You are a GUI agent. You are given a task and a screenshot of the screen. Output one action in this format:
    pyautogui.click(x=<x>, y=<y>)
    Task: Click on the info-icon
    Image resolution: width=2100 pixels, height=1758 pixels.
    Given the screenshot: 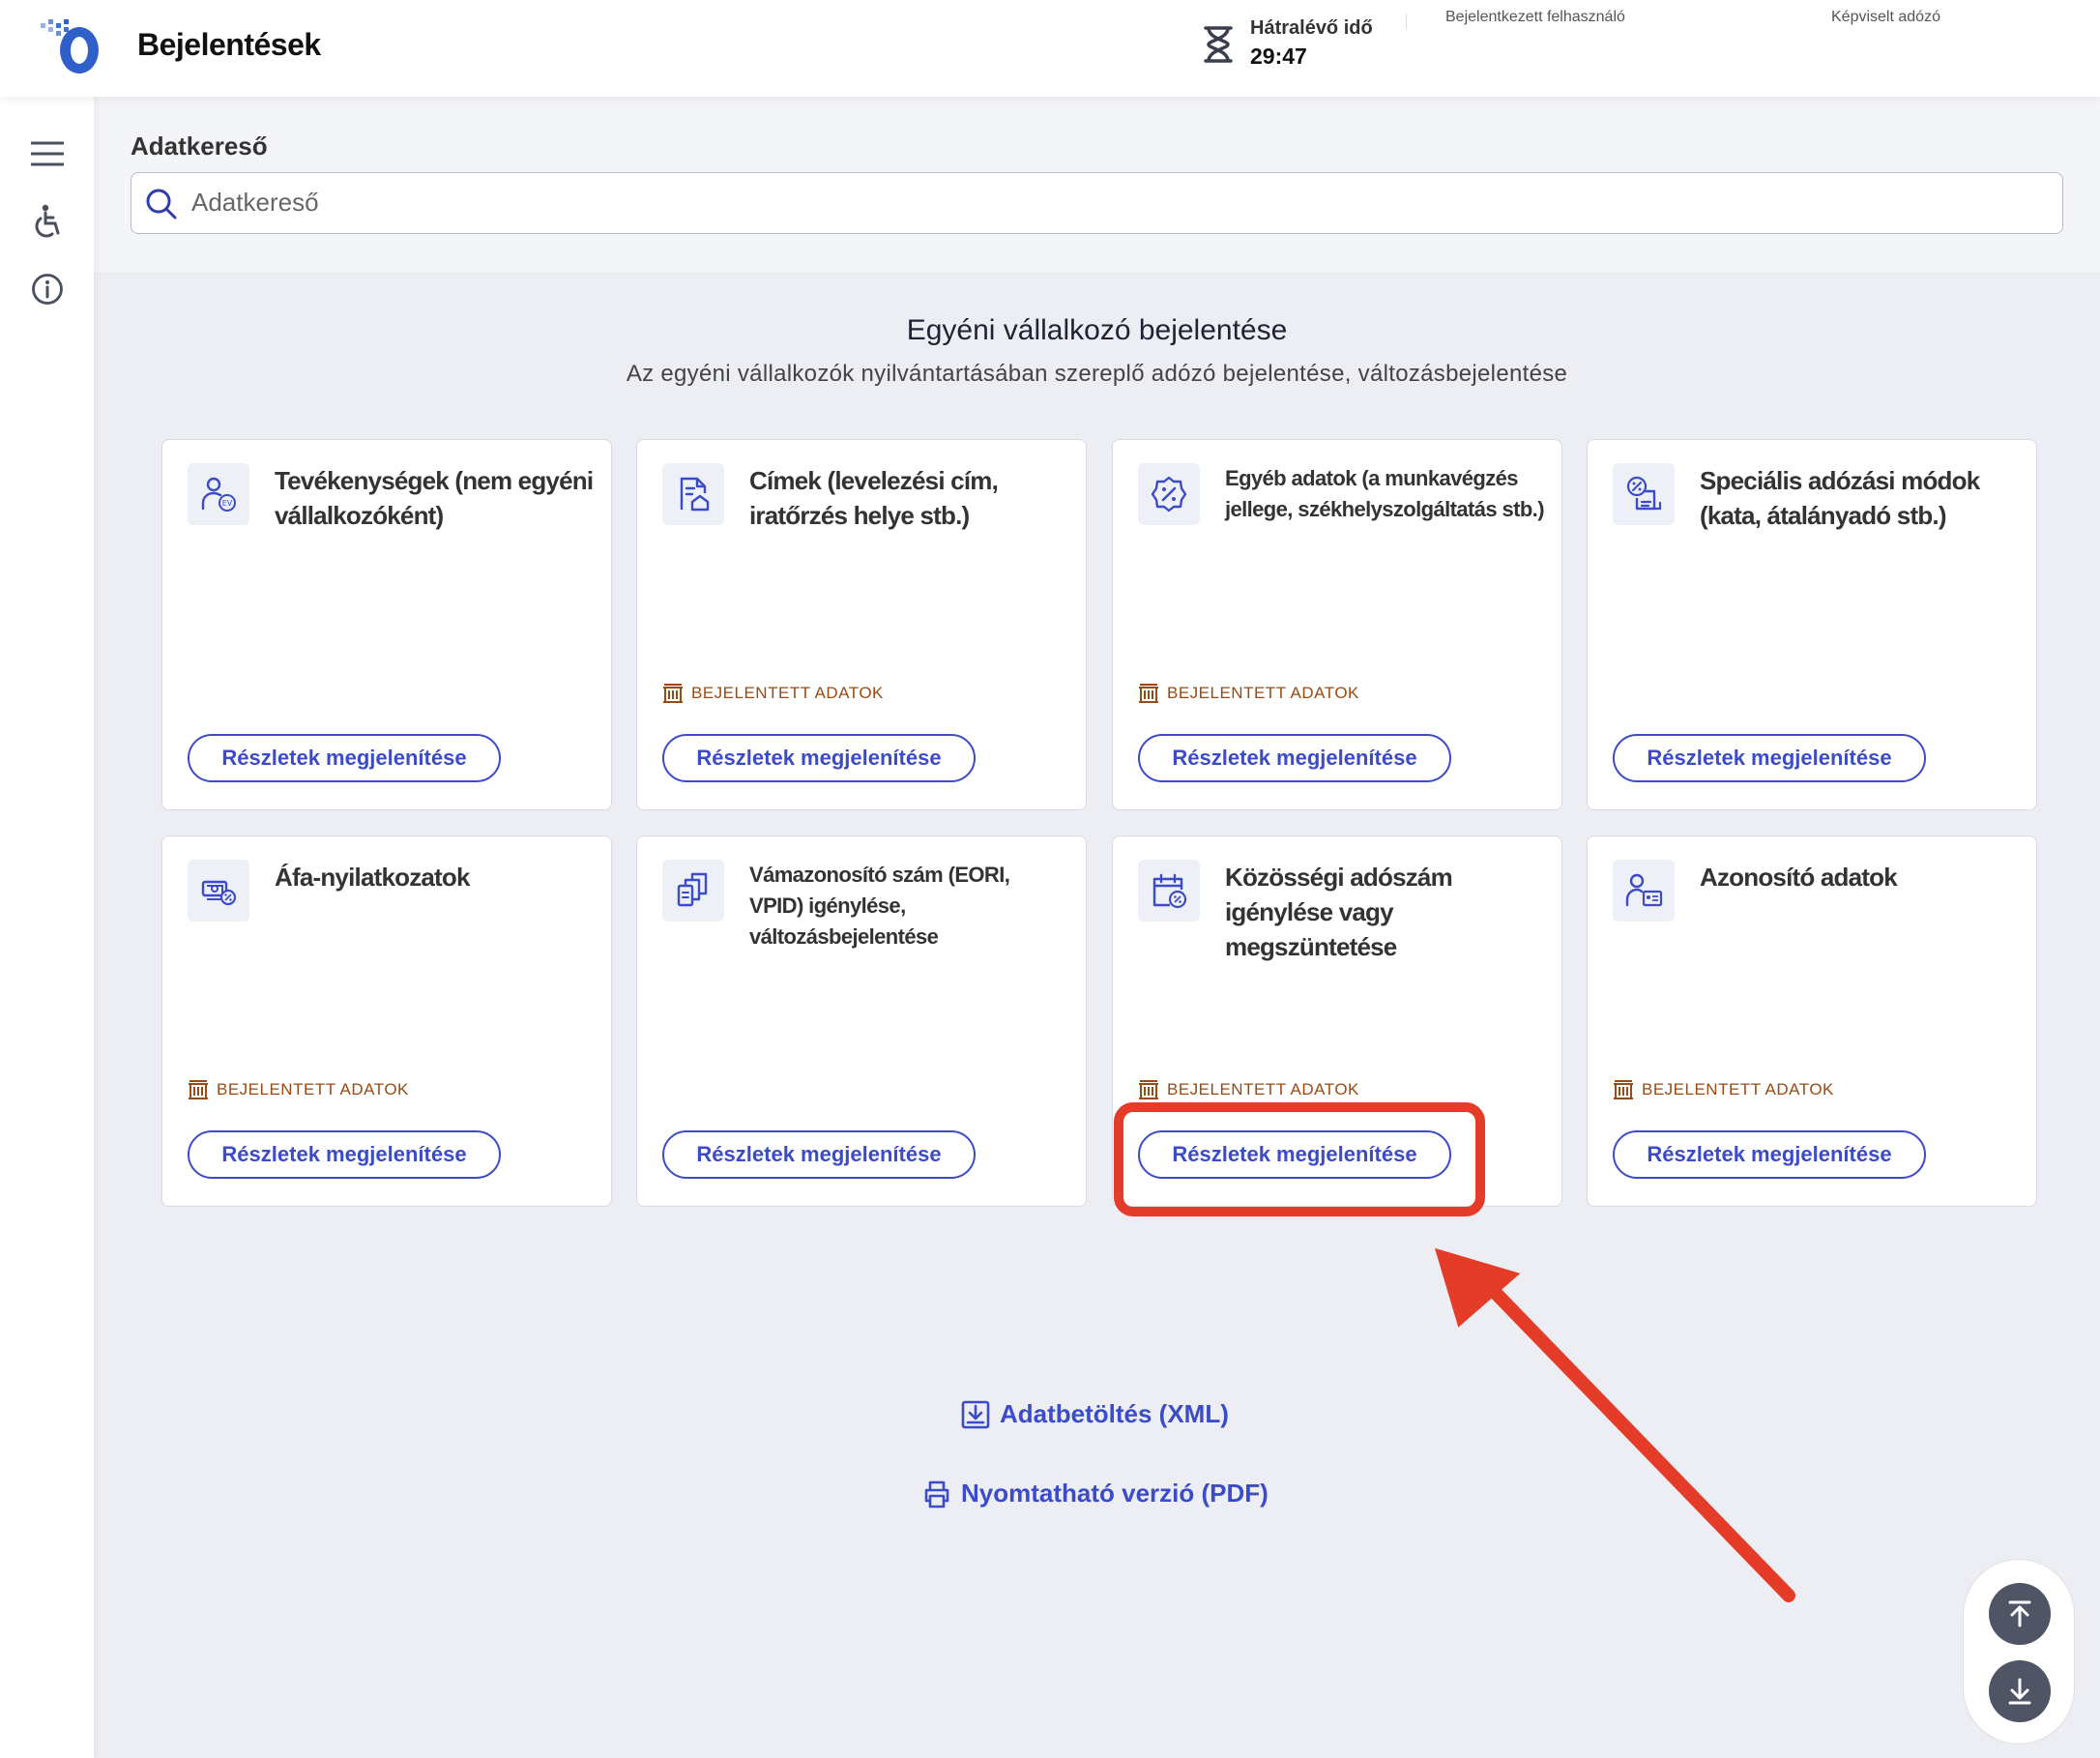 What is the action you would take?
    pyautogui.click(x=47, y=289)
    